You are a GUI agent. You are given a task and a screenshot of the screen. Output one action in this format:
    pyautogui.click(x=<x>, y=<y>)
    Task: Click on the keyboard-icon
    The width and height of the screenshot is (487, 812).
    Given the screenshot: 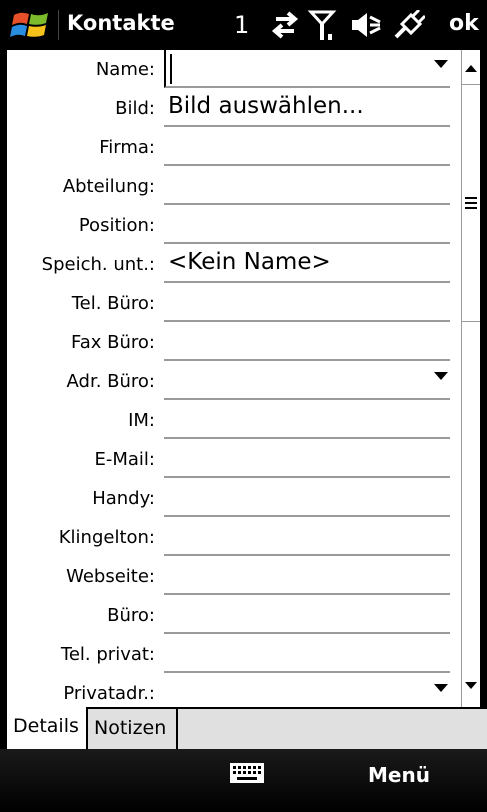 What is the action you would take?
    pyautogui.click(x=247, y=773)
    